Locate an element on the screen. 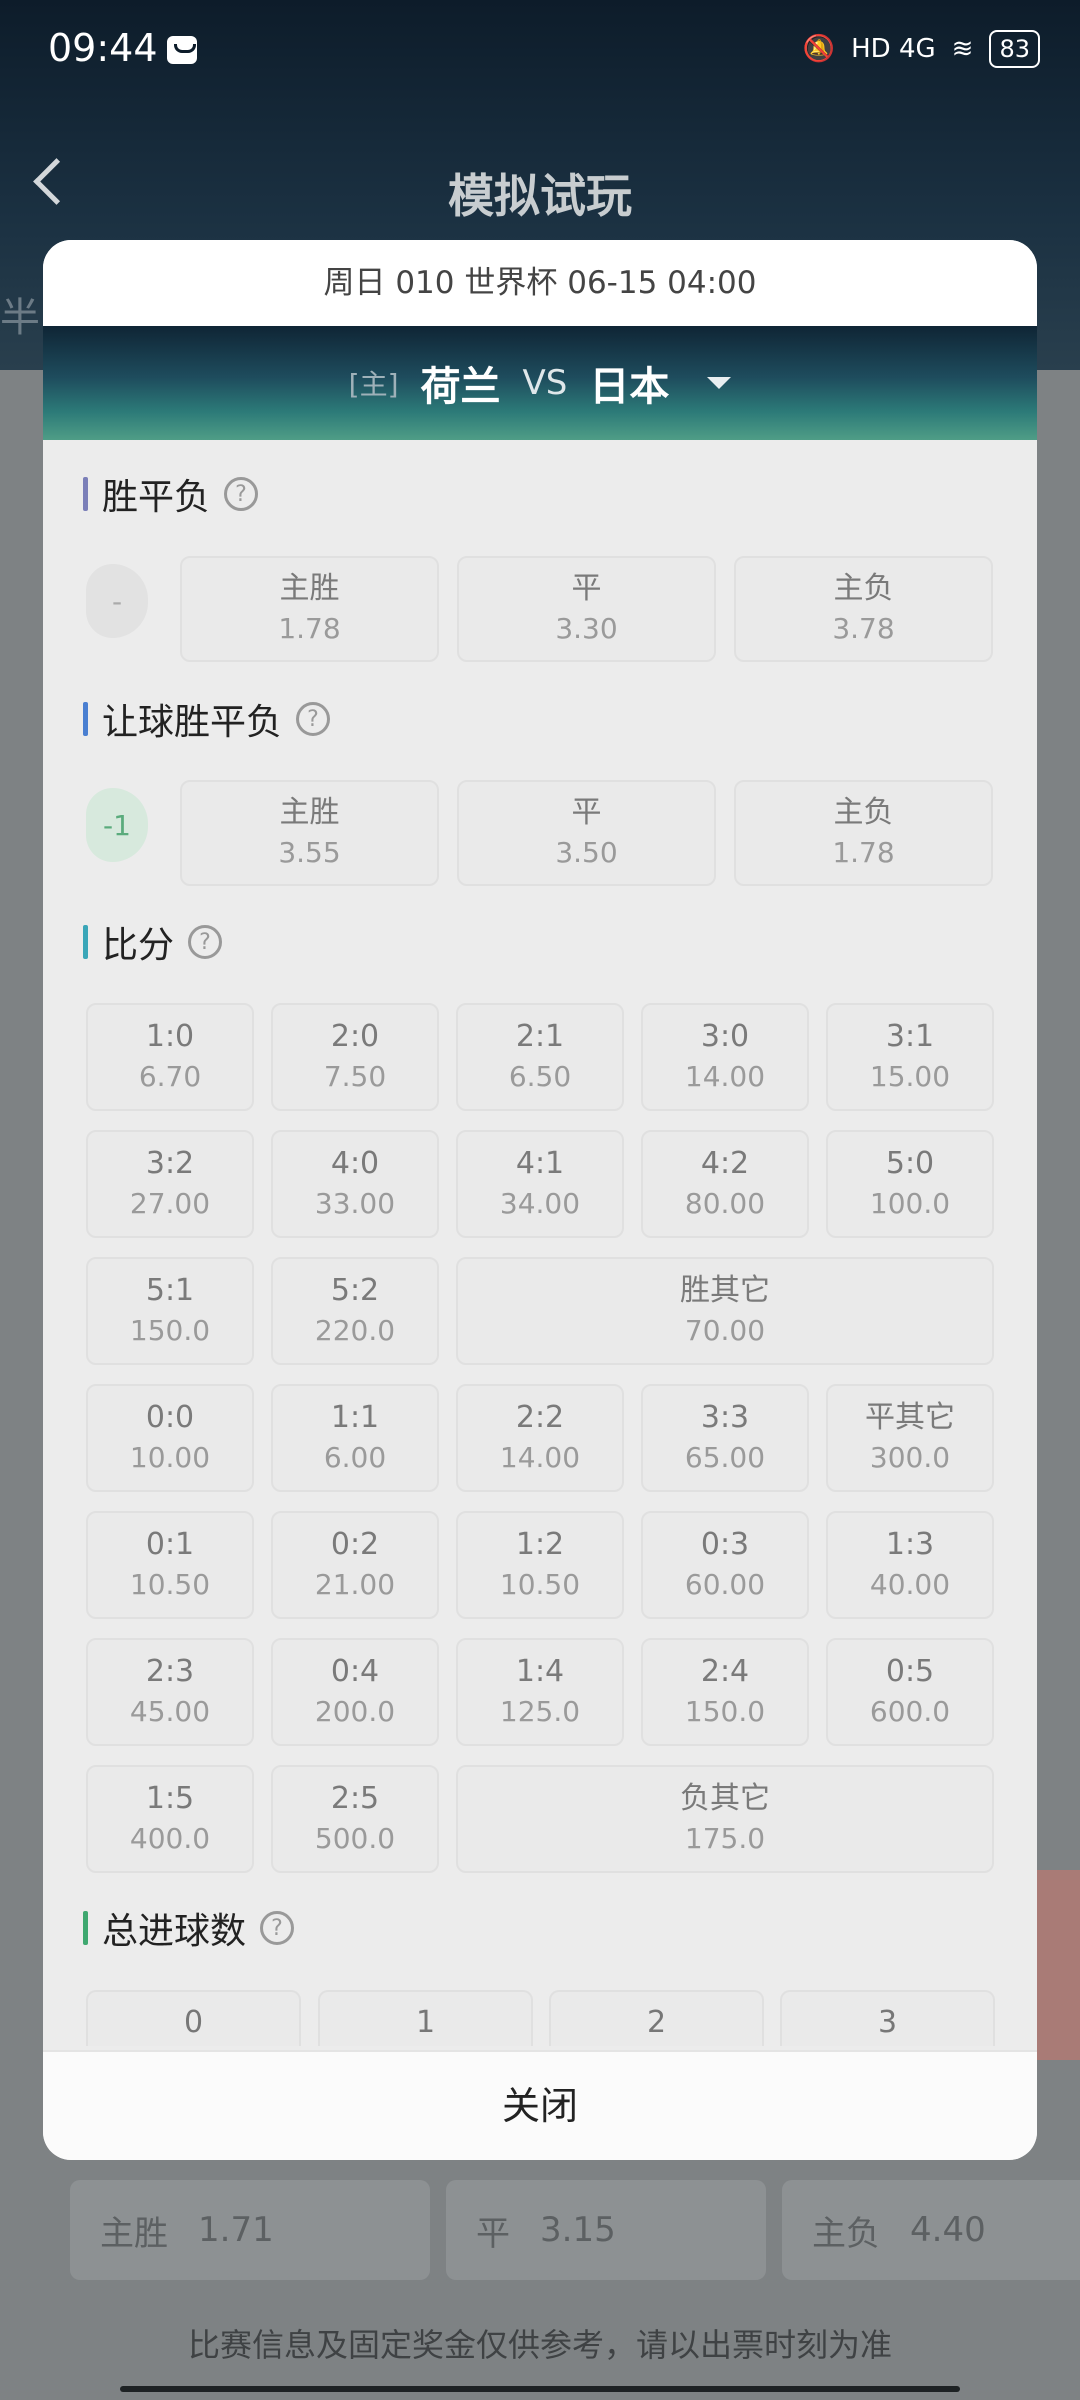  score-label: 0:2 is located at coordinates (355, 1544).